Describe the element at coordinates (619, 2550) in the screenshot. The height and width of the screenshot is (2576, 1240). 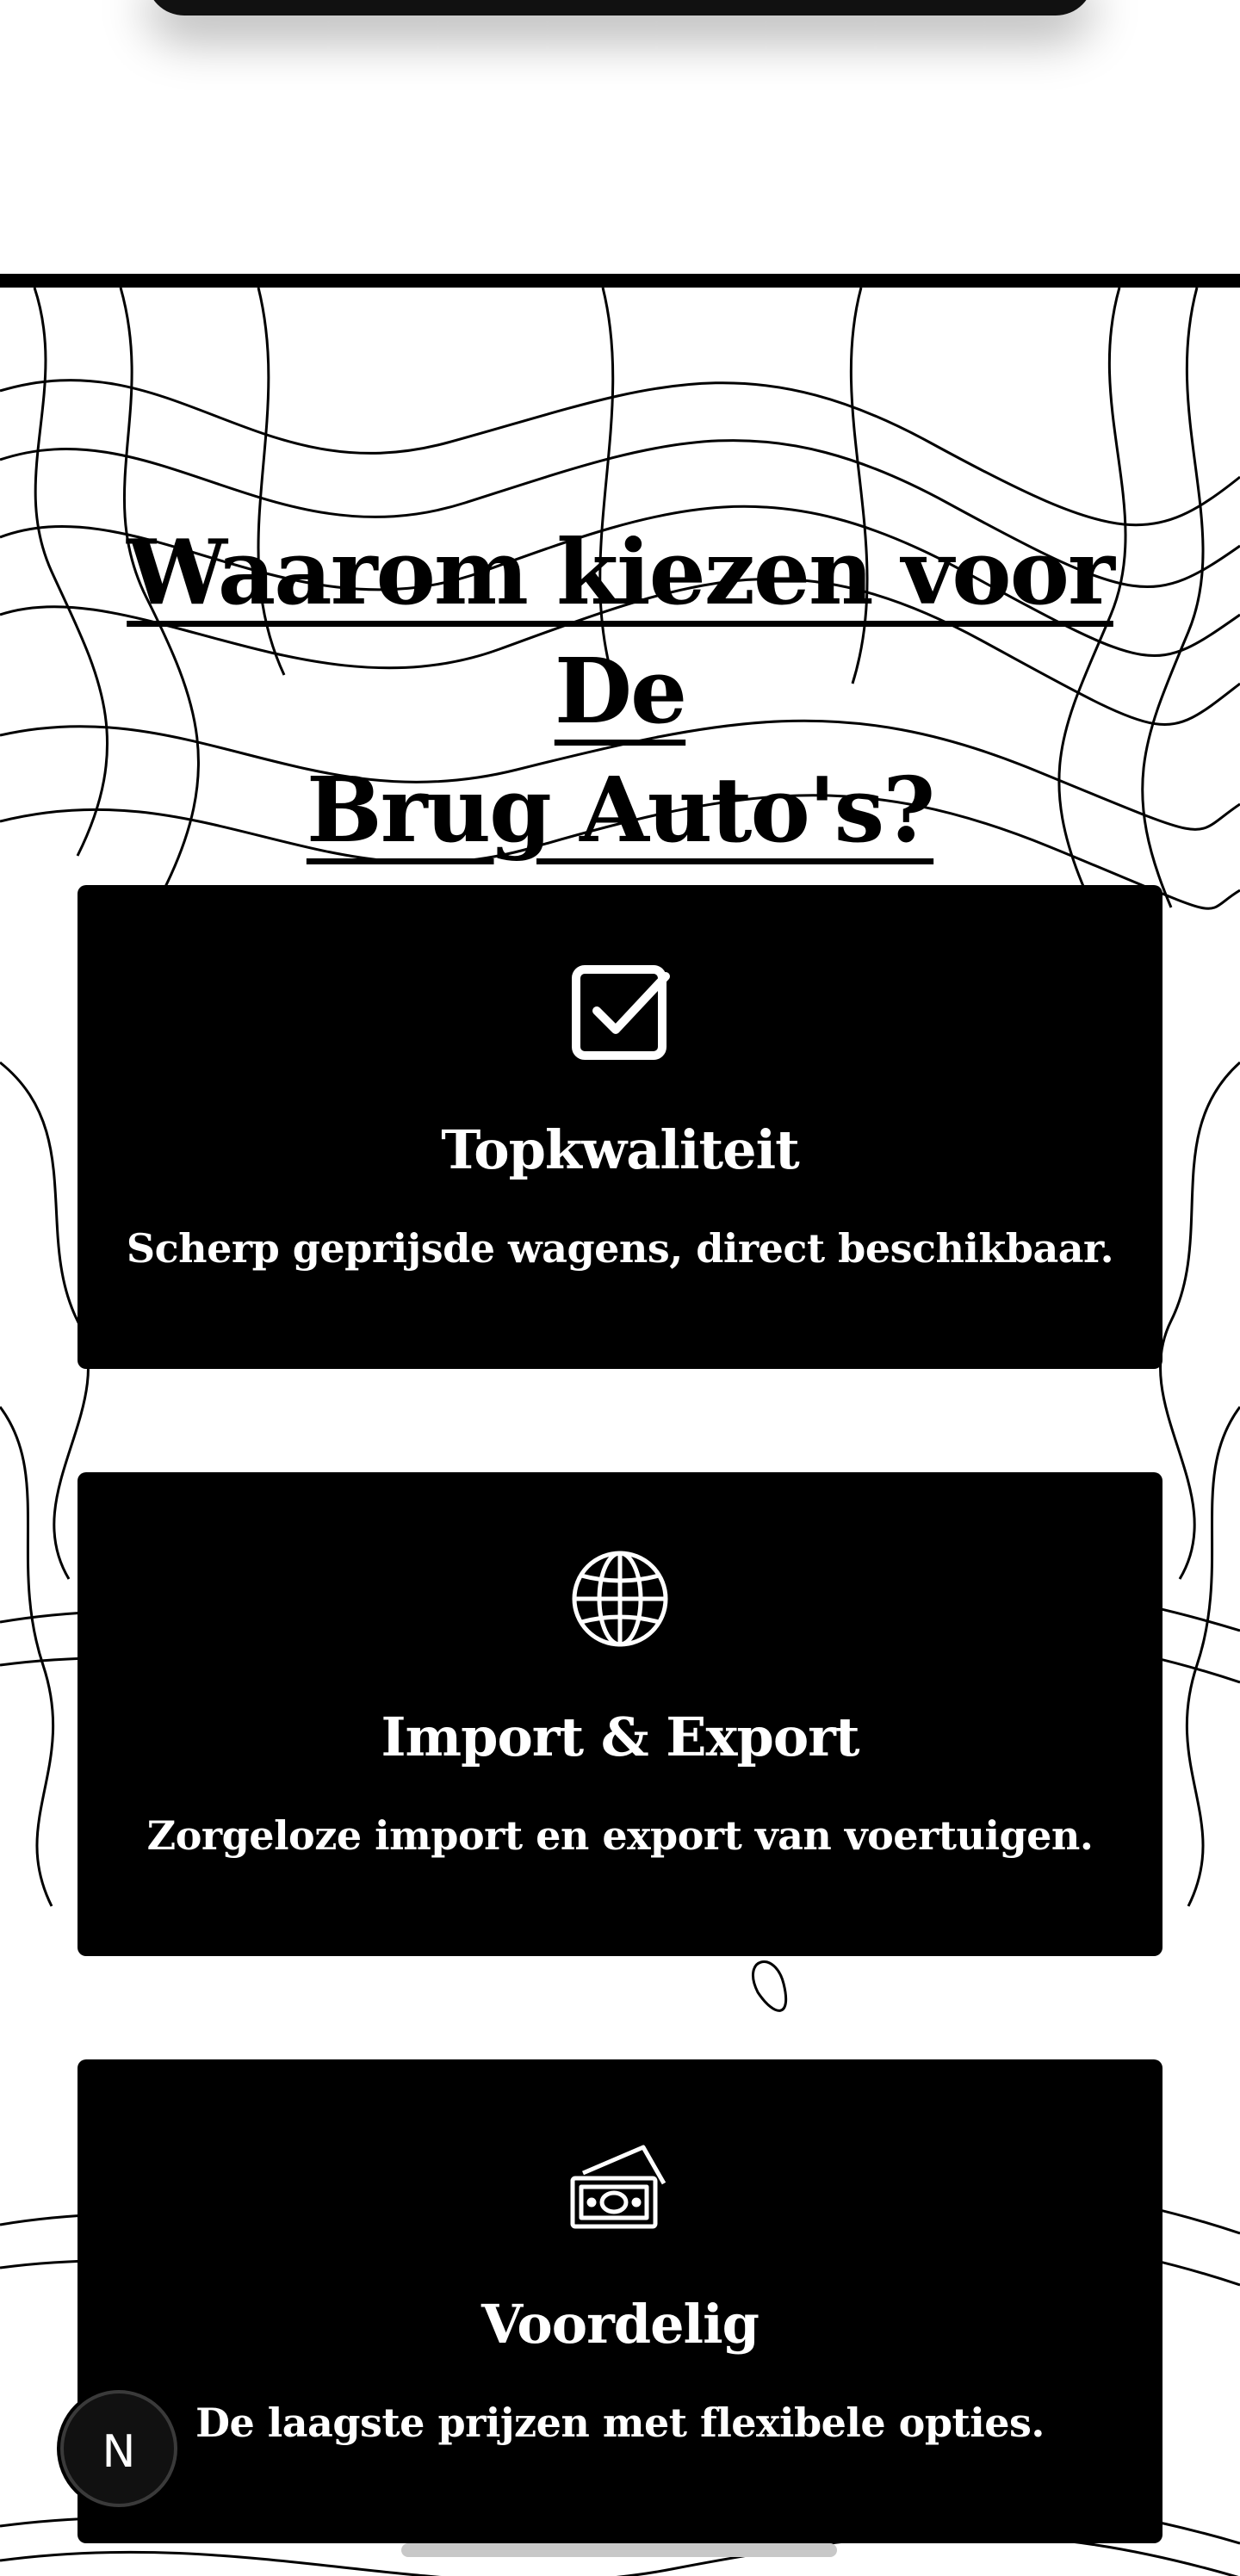
I see `home-indicator` at that location.